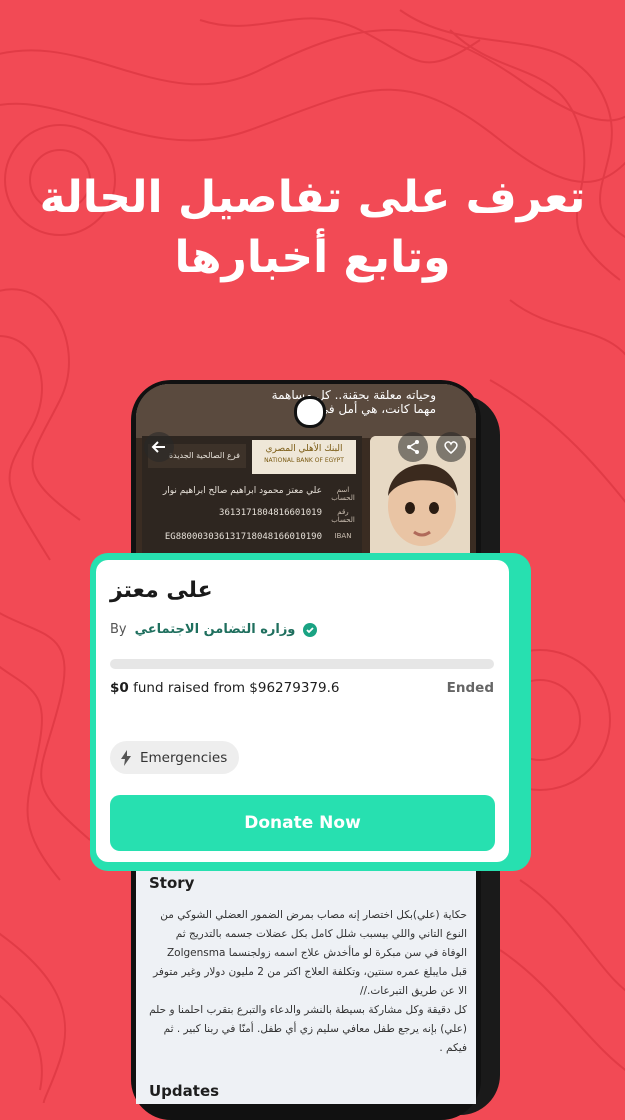 The width and height of the screenshot is (625, 1120). I want to click on bank-row-label: رقم الحساب, so click(343, 516).